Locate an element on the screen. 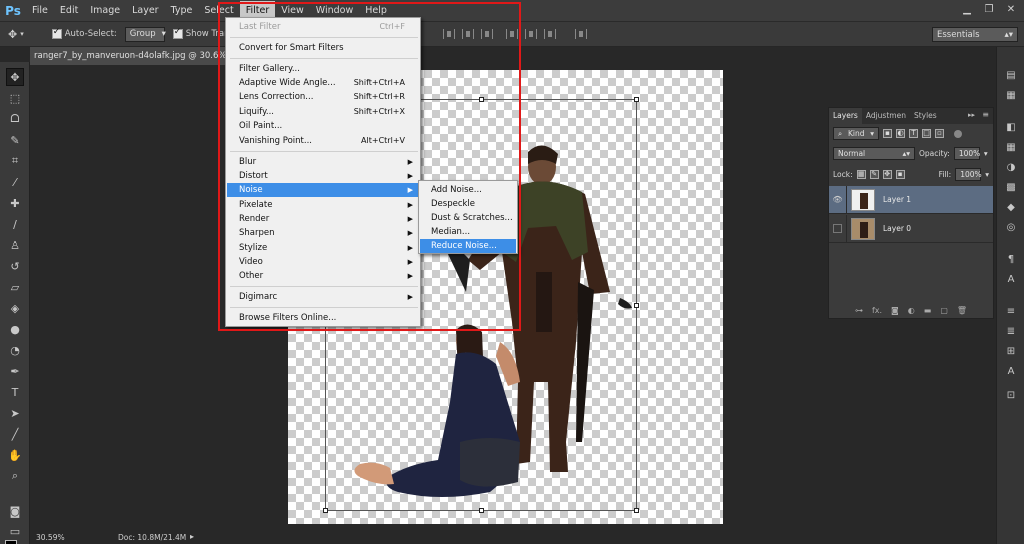 This screenshot has height=544, width=1024. quick-mask-icon: ◙ is located at coordinates (15, 511).